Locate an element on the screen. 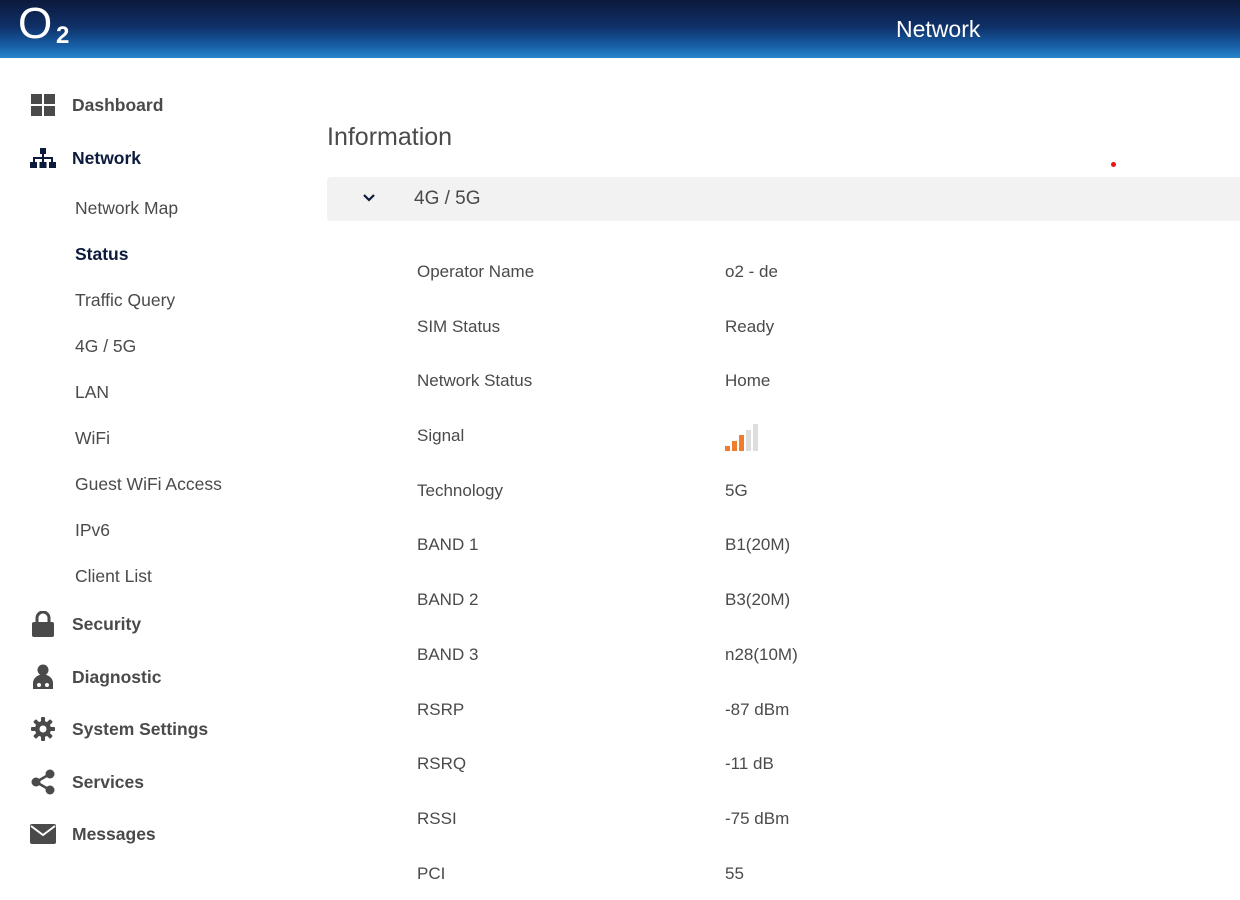 Image resolution: width=1240 pixels, height=900 pixels. info-row-band-2: BAND 2 B3(20M) is located at coordinates (770, 601).